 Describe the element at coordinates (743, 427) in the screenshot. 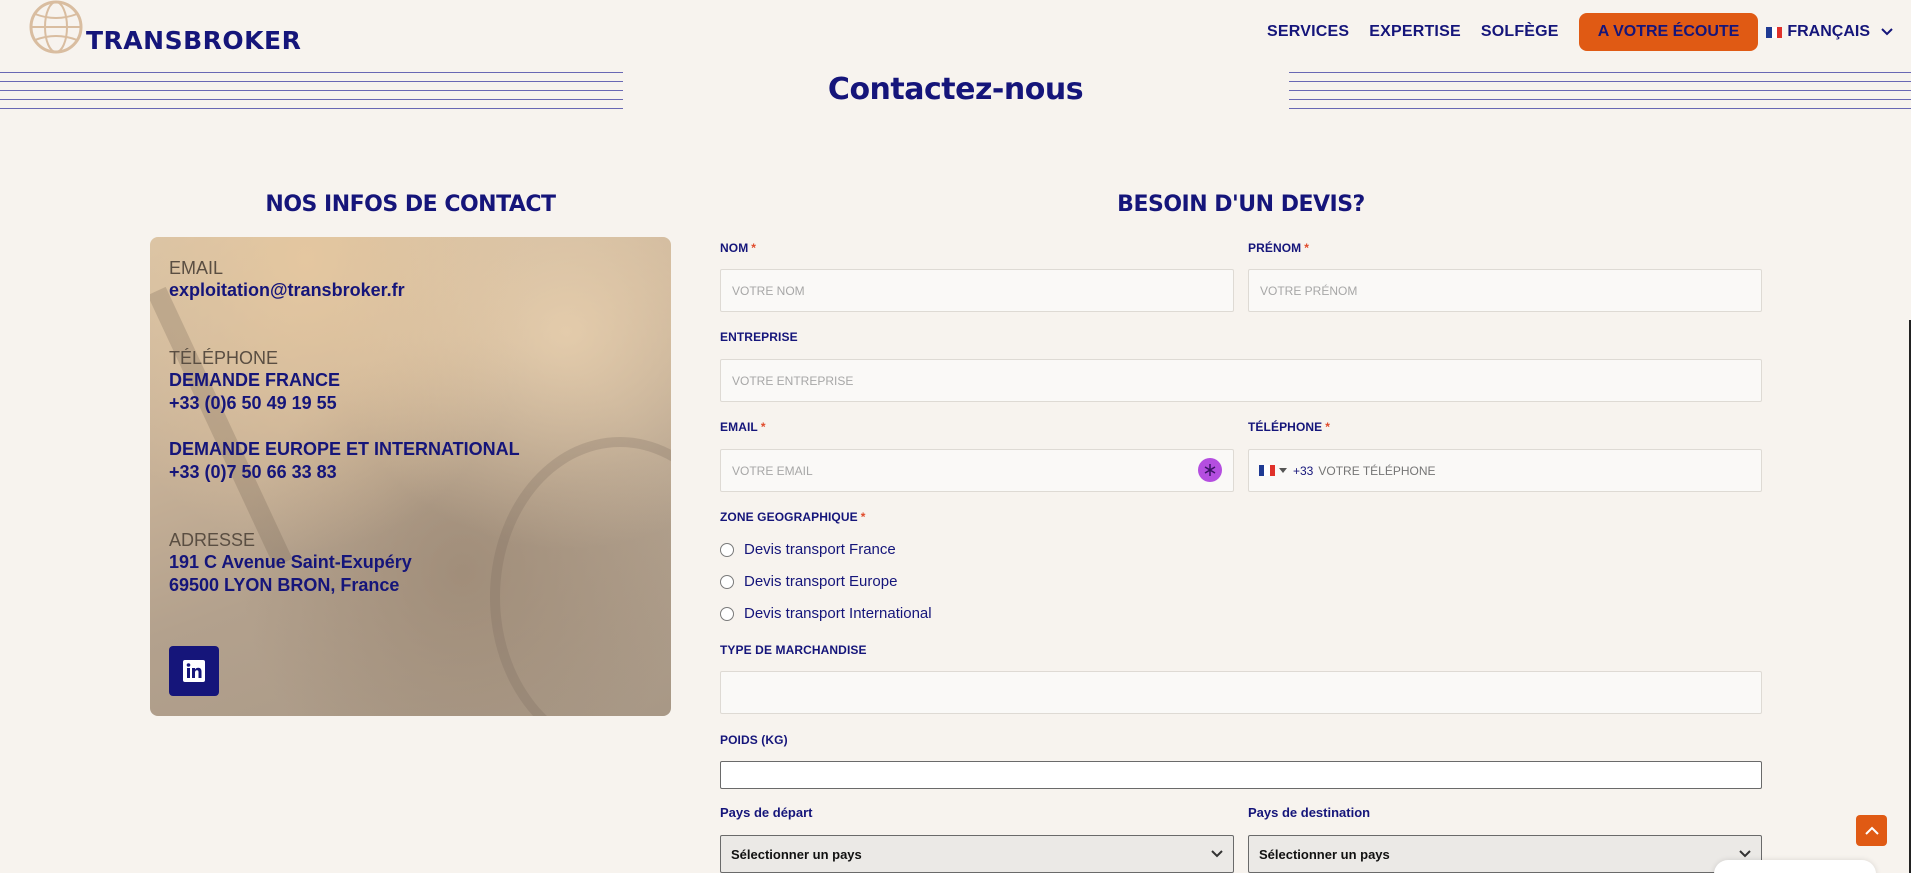

I see `email-field-label: EMAIL *` at that location.